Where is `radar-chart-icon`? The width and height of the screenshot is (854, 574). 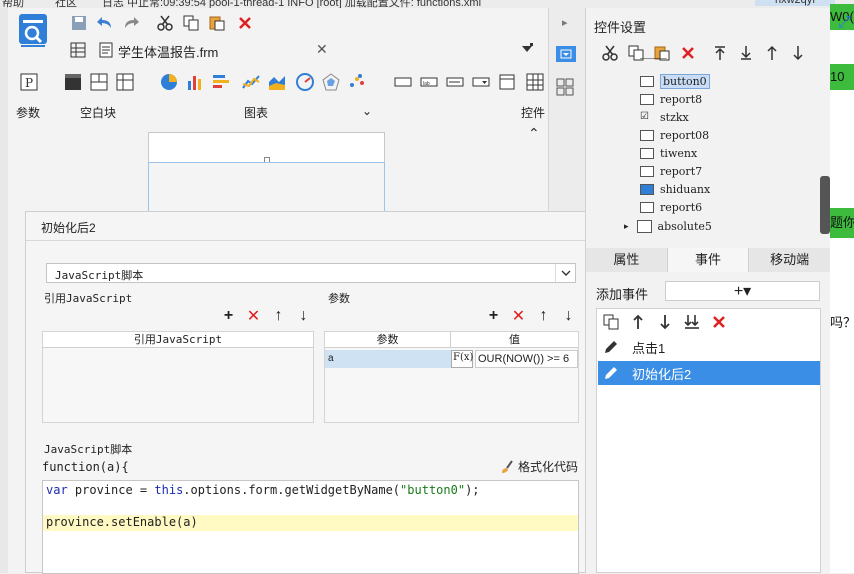
radar-chart-icon is located at coordinates (331, 82).